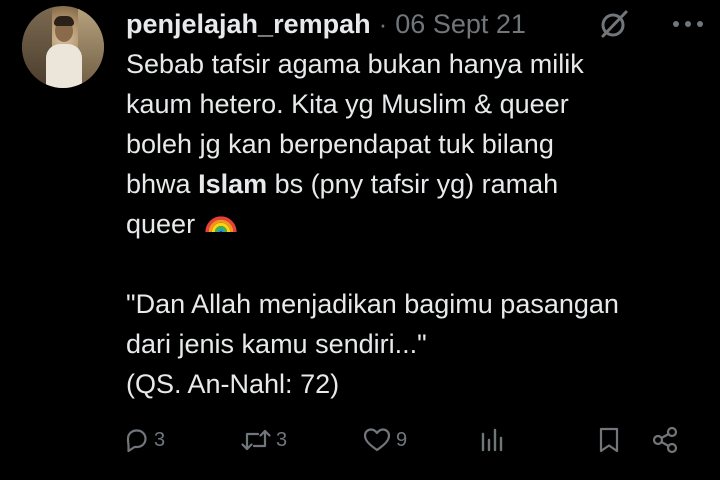 This screenshot has width=720, height=480. I want to click on share-icon, so click(665, 440).